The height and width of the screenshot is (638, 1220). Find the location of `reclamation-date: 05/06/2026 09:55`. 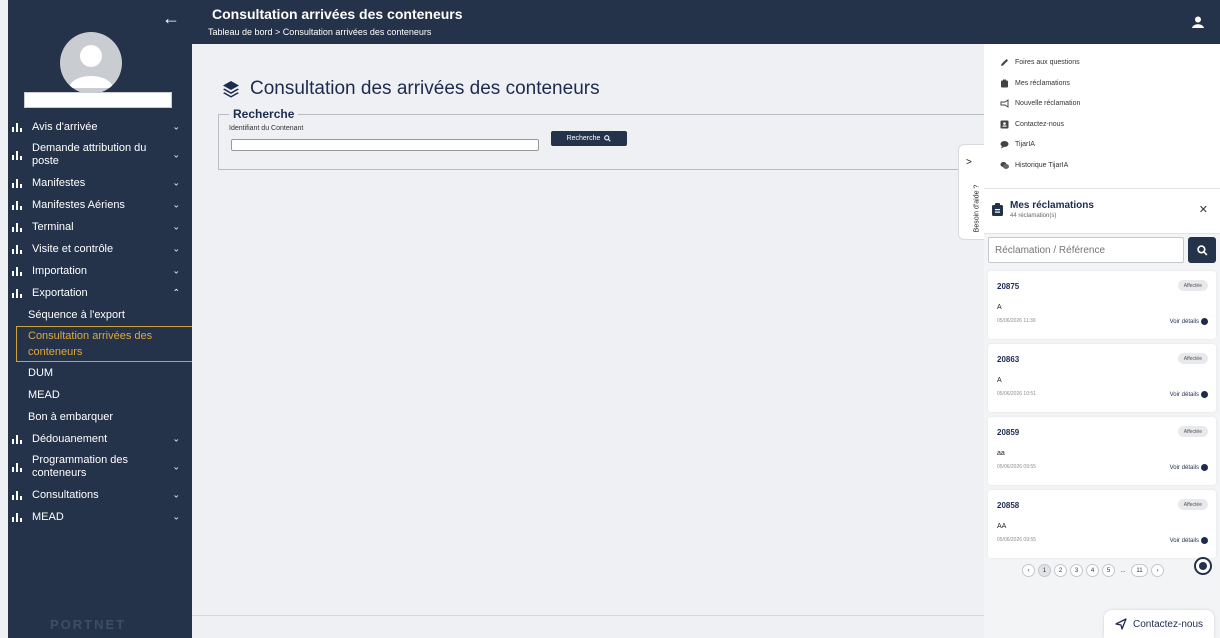

reclamation-date: 05/06/2026 09:55 is located at coordinates (1016, 540).